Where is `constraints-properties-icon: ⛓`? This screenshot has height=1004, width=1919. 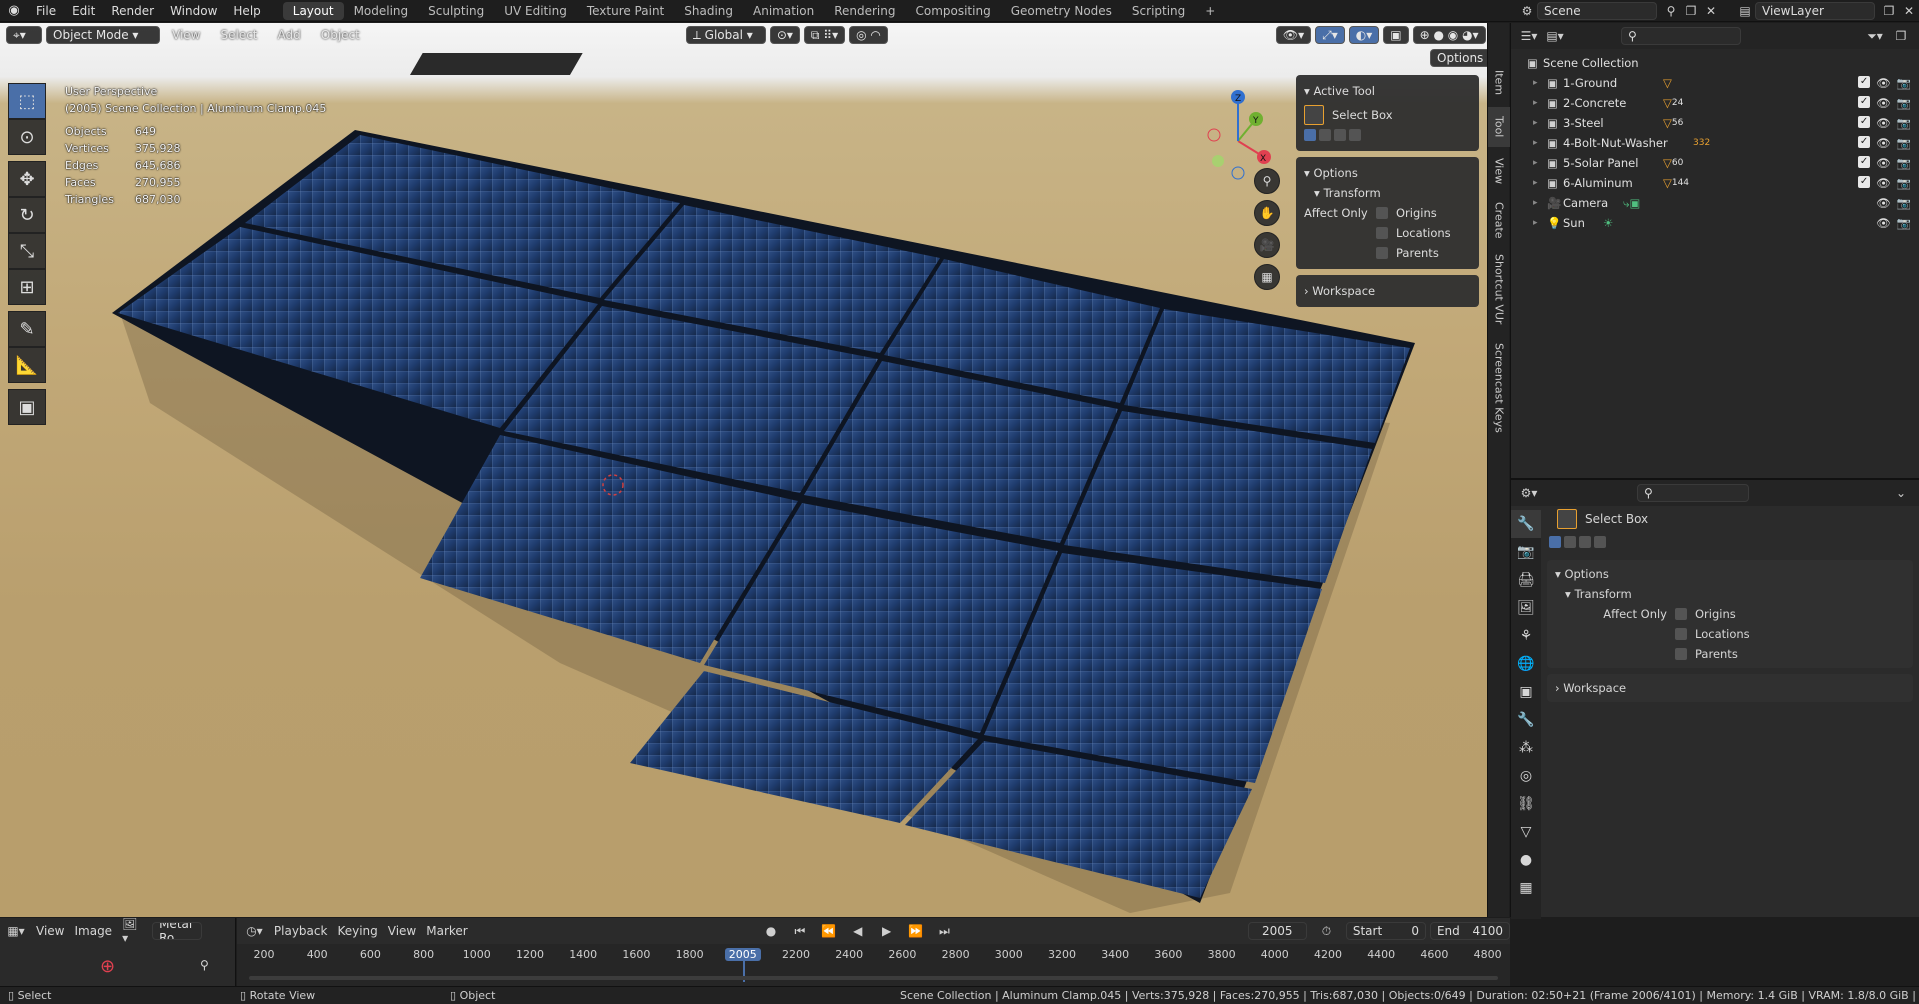
constraints-properties-icon: ⛓ is located at coordinates (1526, 804).